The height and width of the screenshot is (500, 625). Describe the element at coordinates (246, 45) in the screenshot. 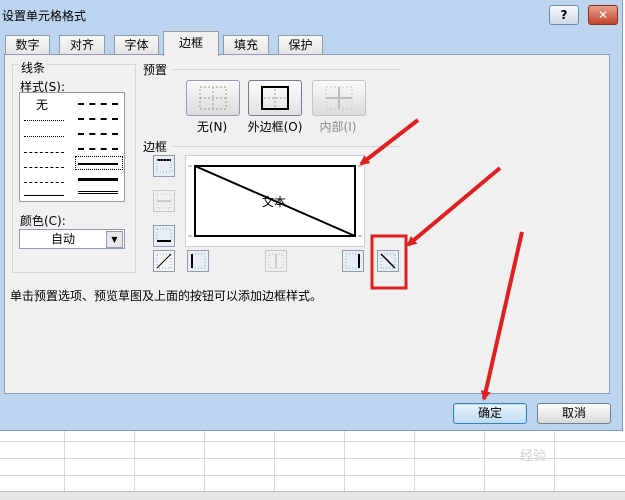

I see `tab-fill: 填充` at that location.